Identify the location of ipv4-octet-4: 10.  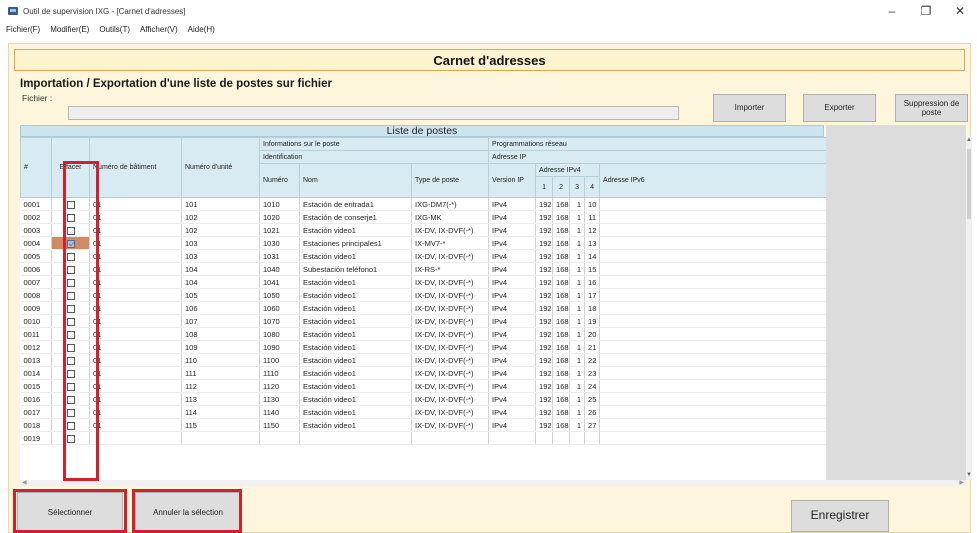
(592, 204).